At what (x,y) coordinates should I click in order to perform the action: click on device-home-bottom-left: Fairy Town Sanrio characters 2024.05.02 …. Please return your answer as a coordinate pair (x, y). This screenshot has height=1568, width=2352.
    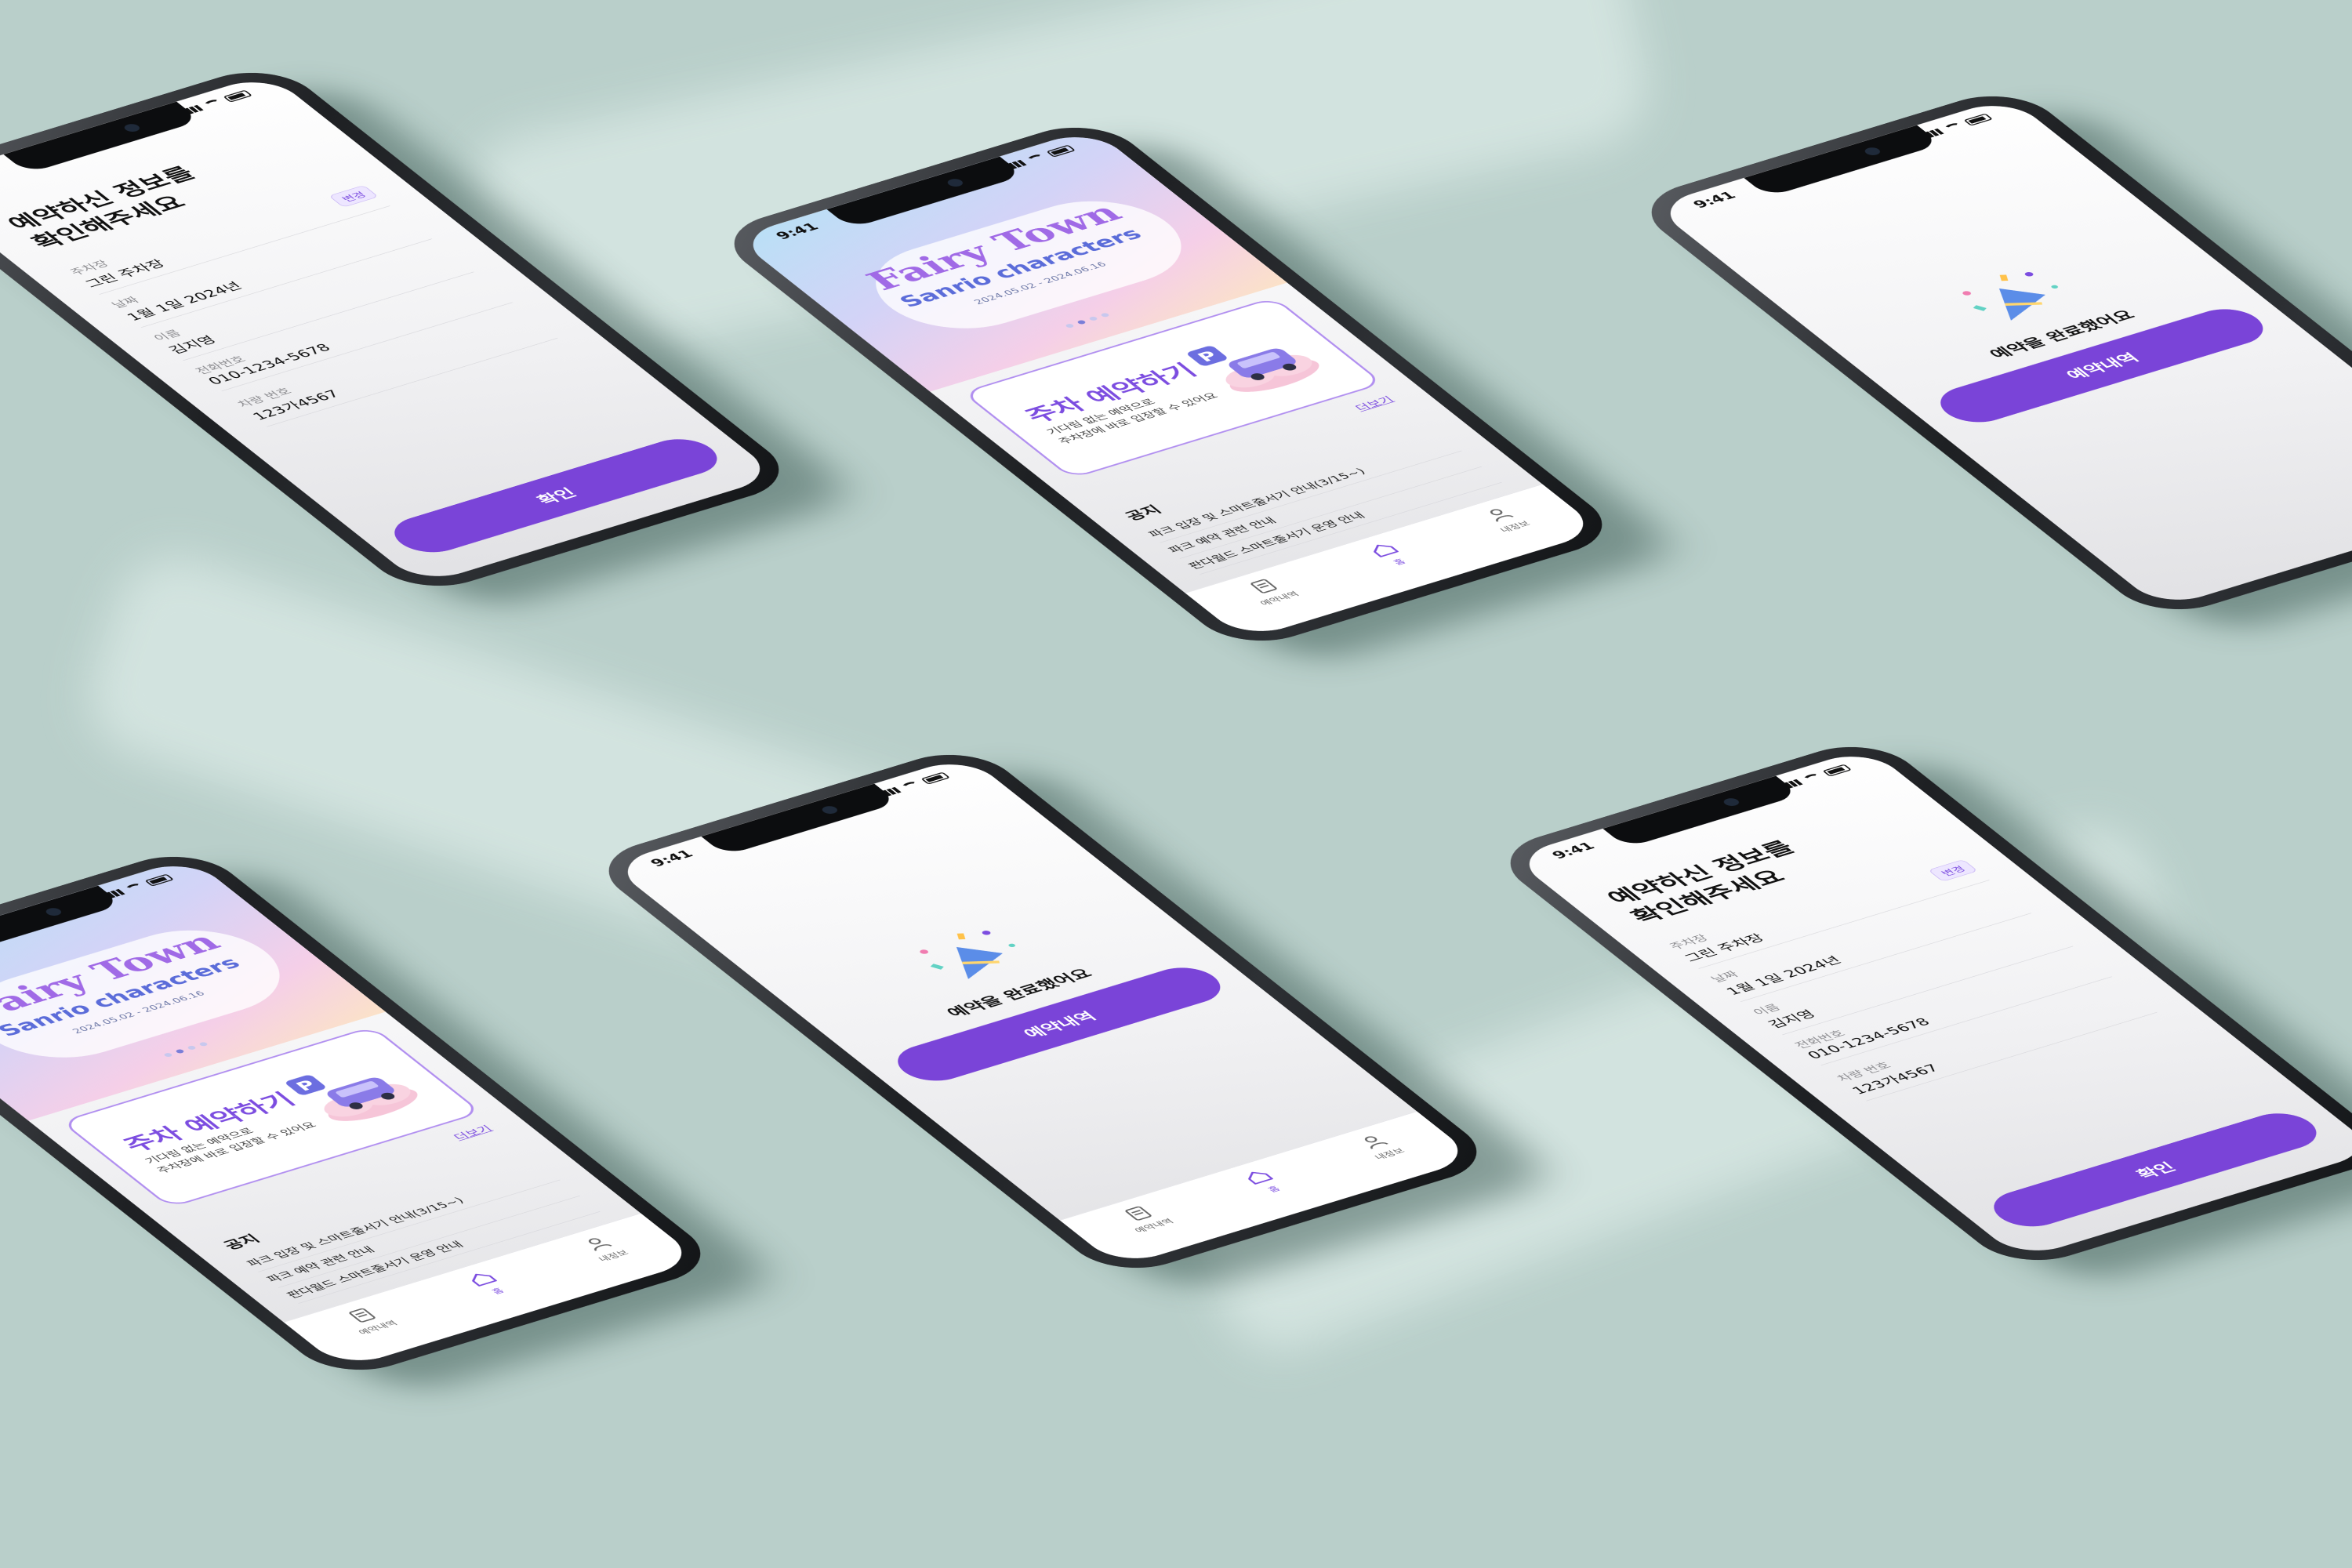
    Looking at the image, I should click on (363, 1113).